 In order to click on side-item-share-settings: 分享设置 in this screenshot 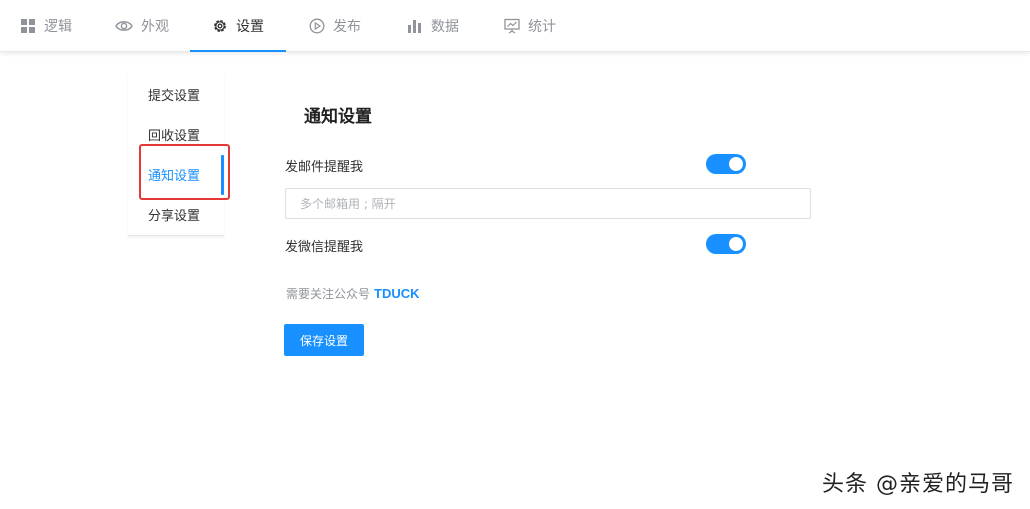, I will do `click(174, 214)`.